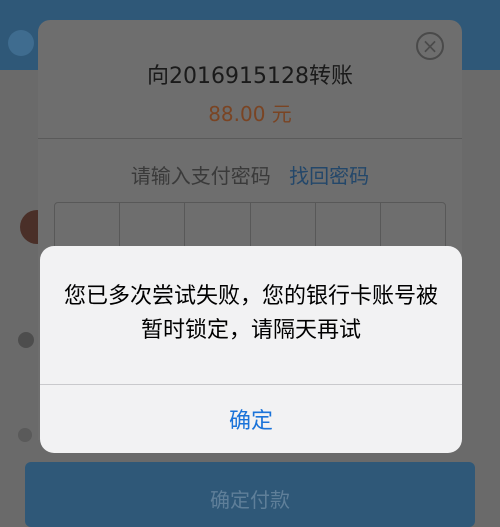 The width and height of the screenshot is (500, 527). I want to click on transfer-amount: 88.00 元, so click(250, 114).